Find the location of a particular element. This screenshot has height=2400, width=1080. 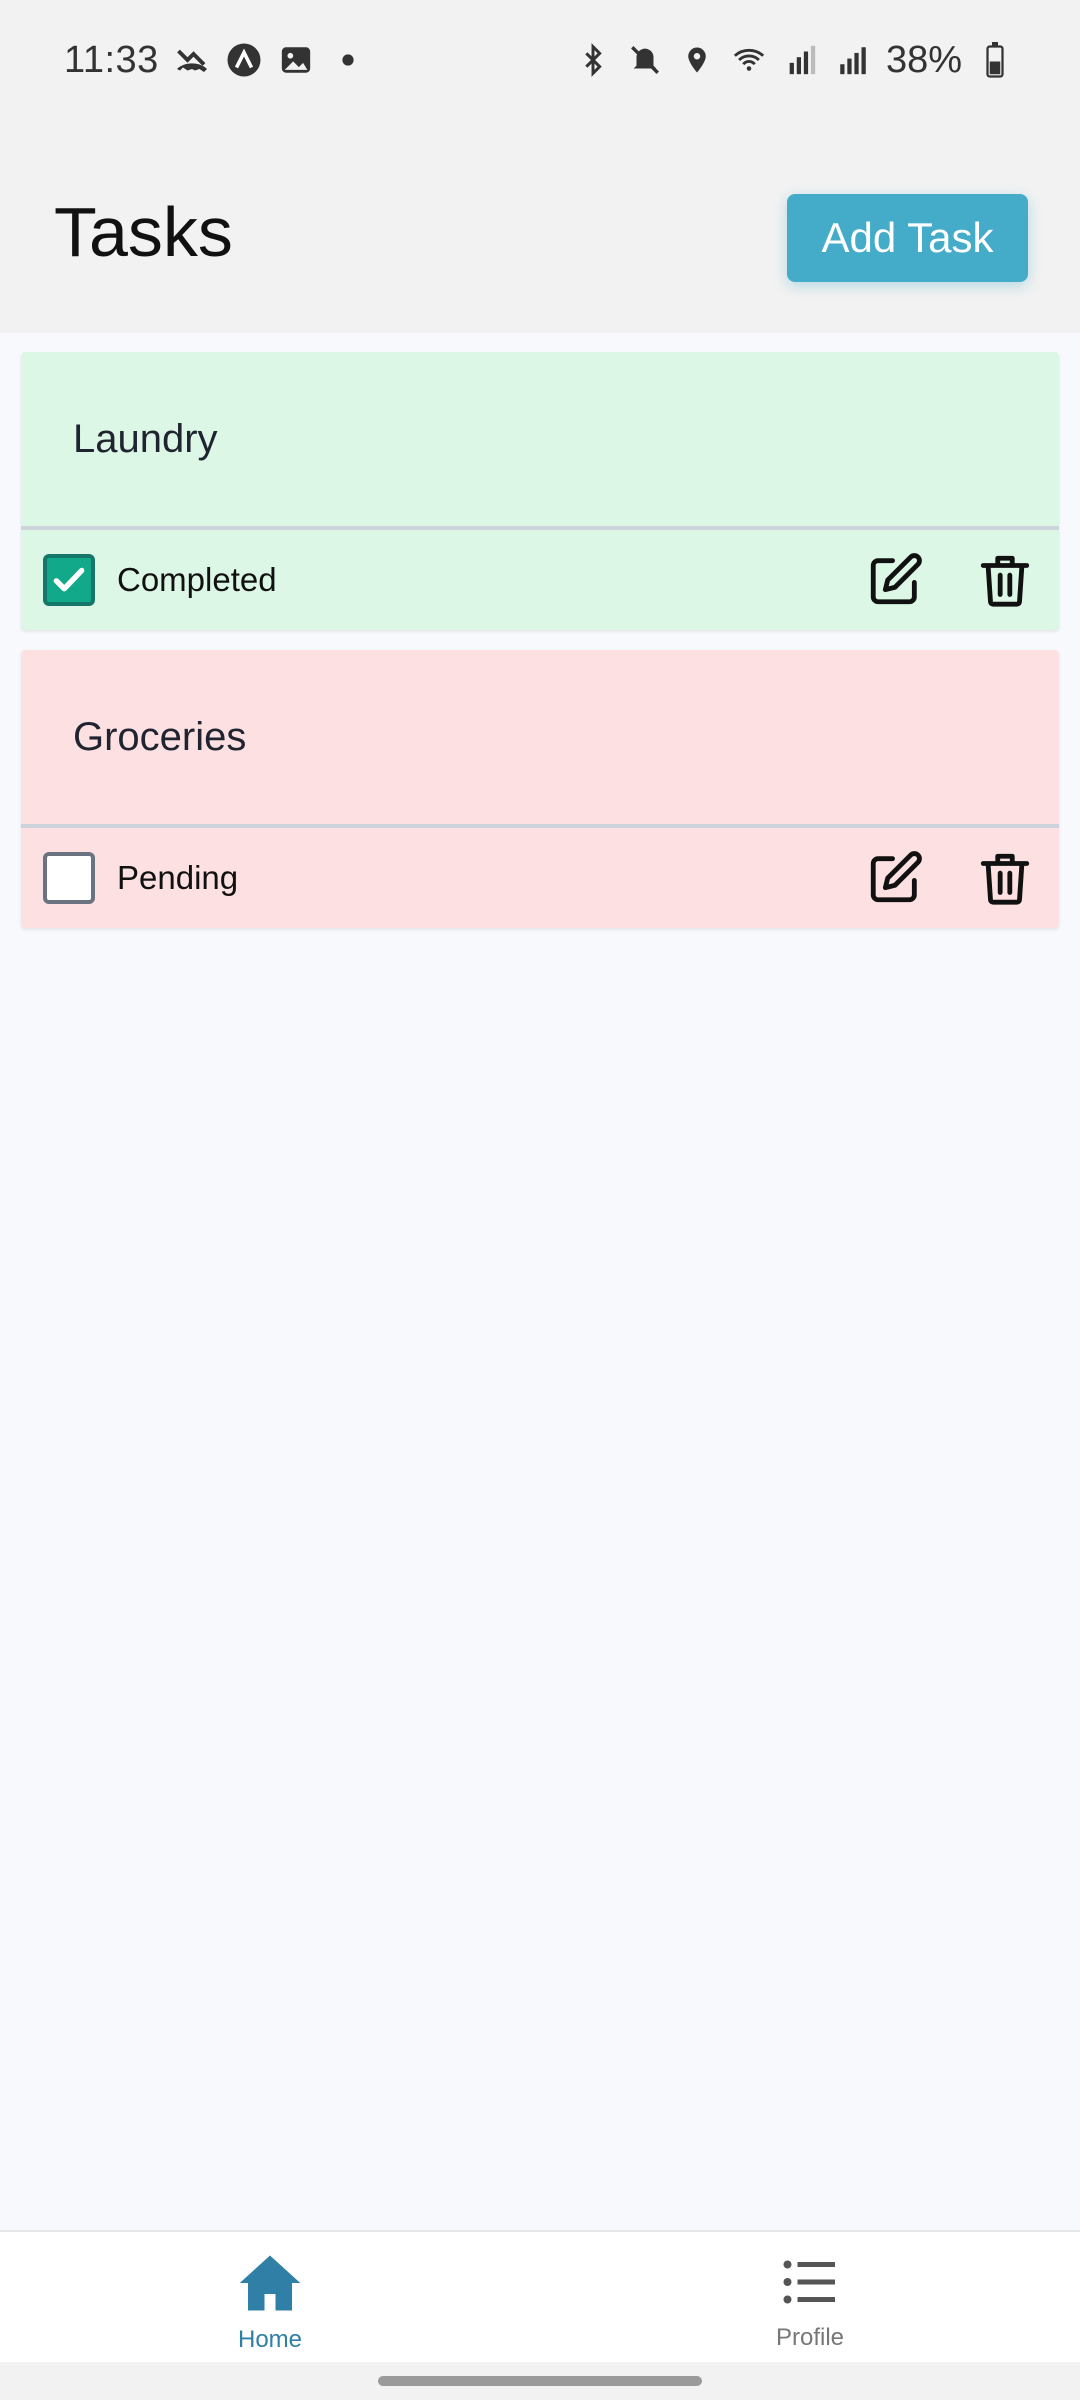

battery-percent: 38% is located at coordinates (923, 59).